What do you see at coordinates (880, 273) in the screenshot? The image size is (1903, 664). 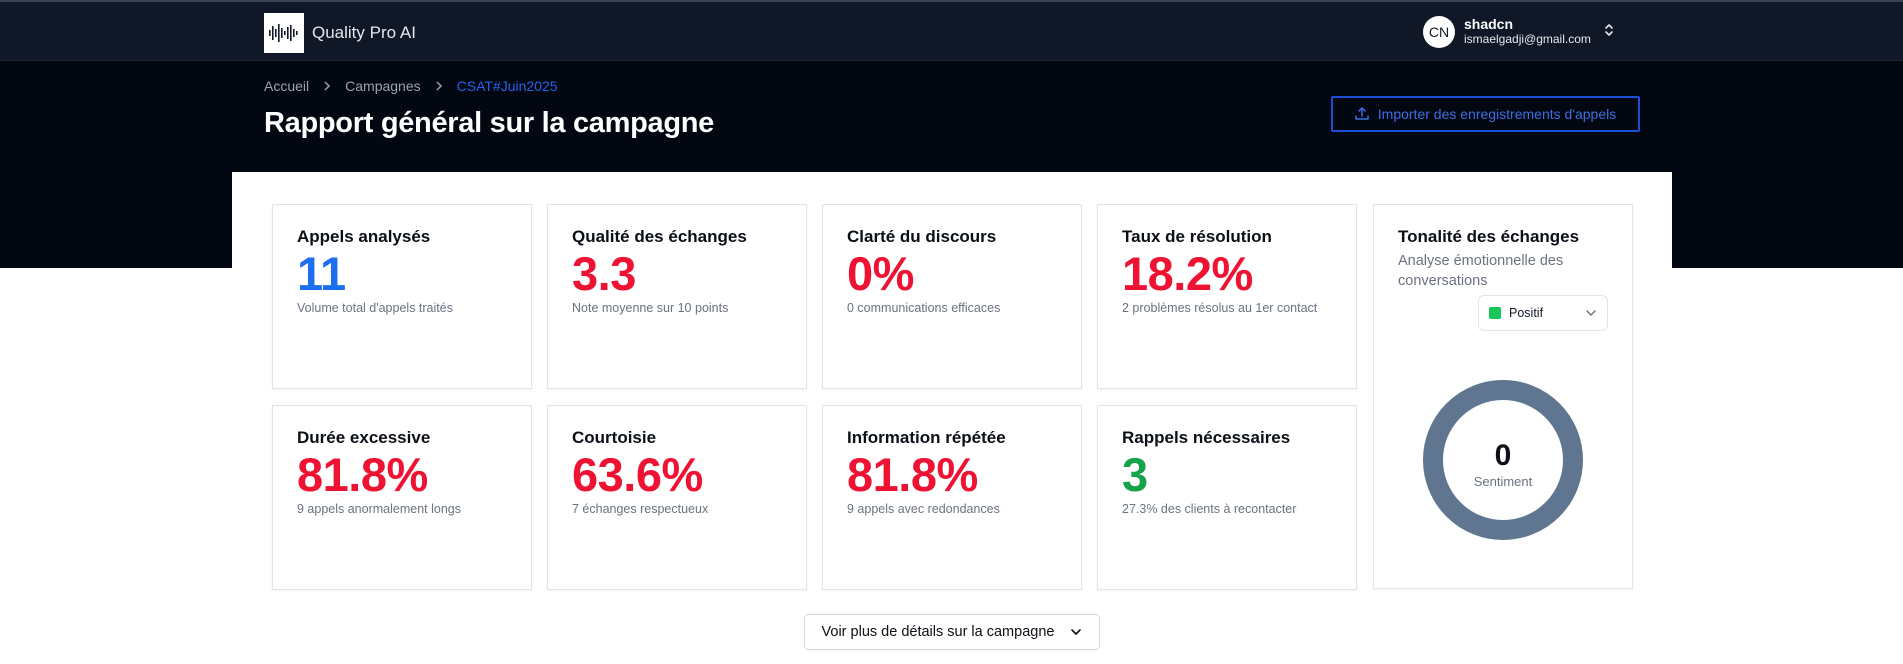 I see `metric-value: 0%` at bounding box center [880, 273].